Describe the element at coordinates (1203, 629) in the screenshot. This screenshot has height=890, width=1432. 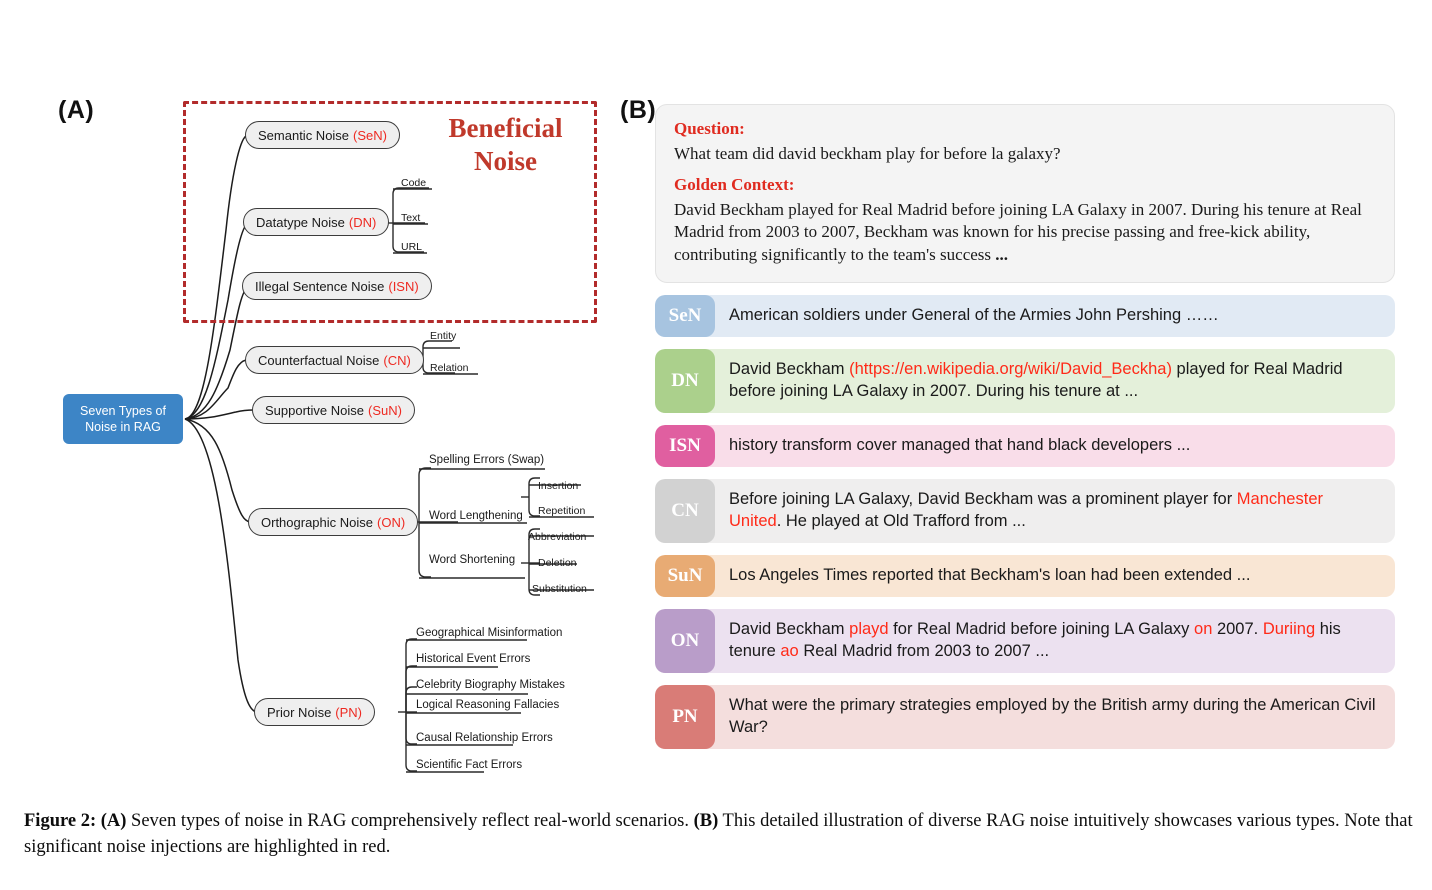
I see `noise-highlight: on` at that location.